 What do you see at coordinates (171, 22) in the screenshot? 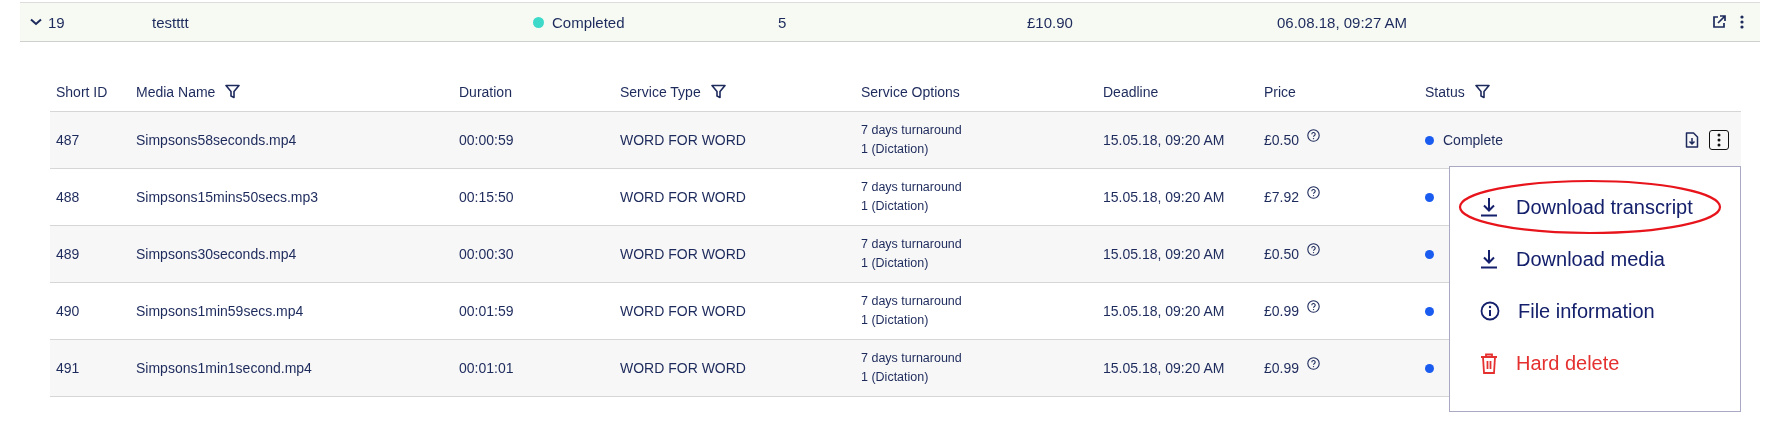
I see `order-name: testttt` at bounding box center [171, 22].